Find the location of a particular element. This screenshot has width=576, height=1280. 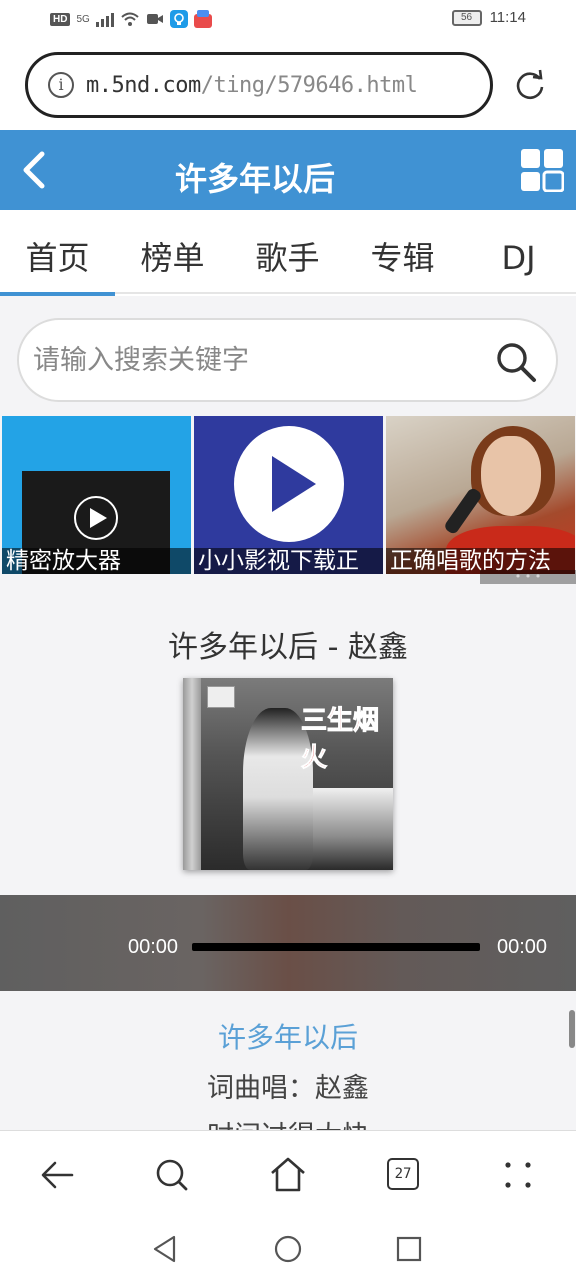

current-time: 00:00 is located at coordinates (153, 947).